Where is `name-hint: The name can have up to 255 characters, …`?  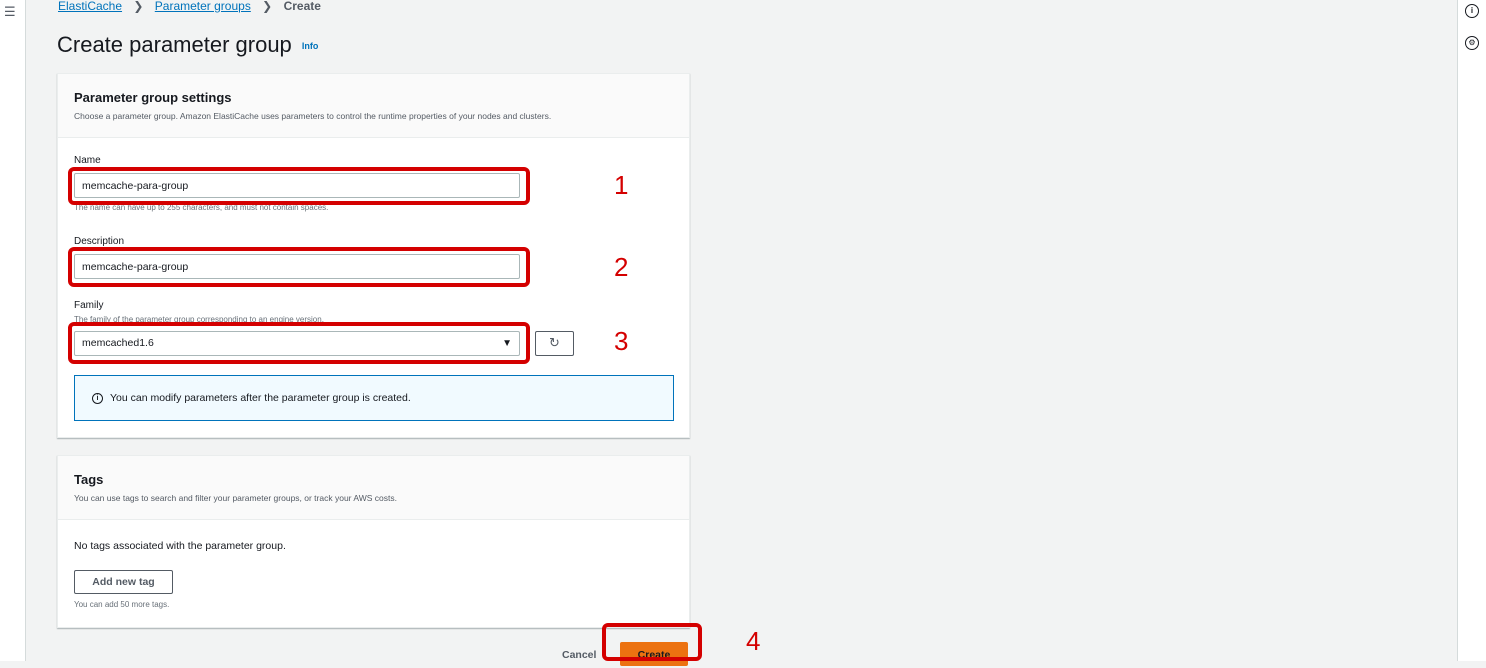 name-hint: The name can have up to 255 characters, … is located at coordinates (201, 207).